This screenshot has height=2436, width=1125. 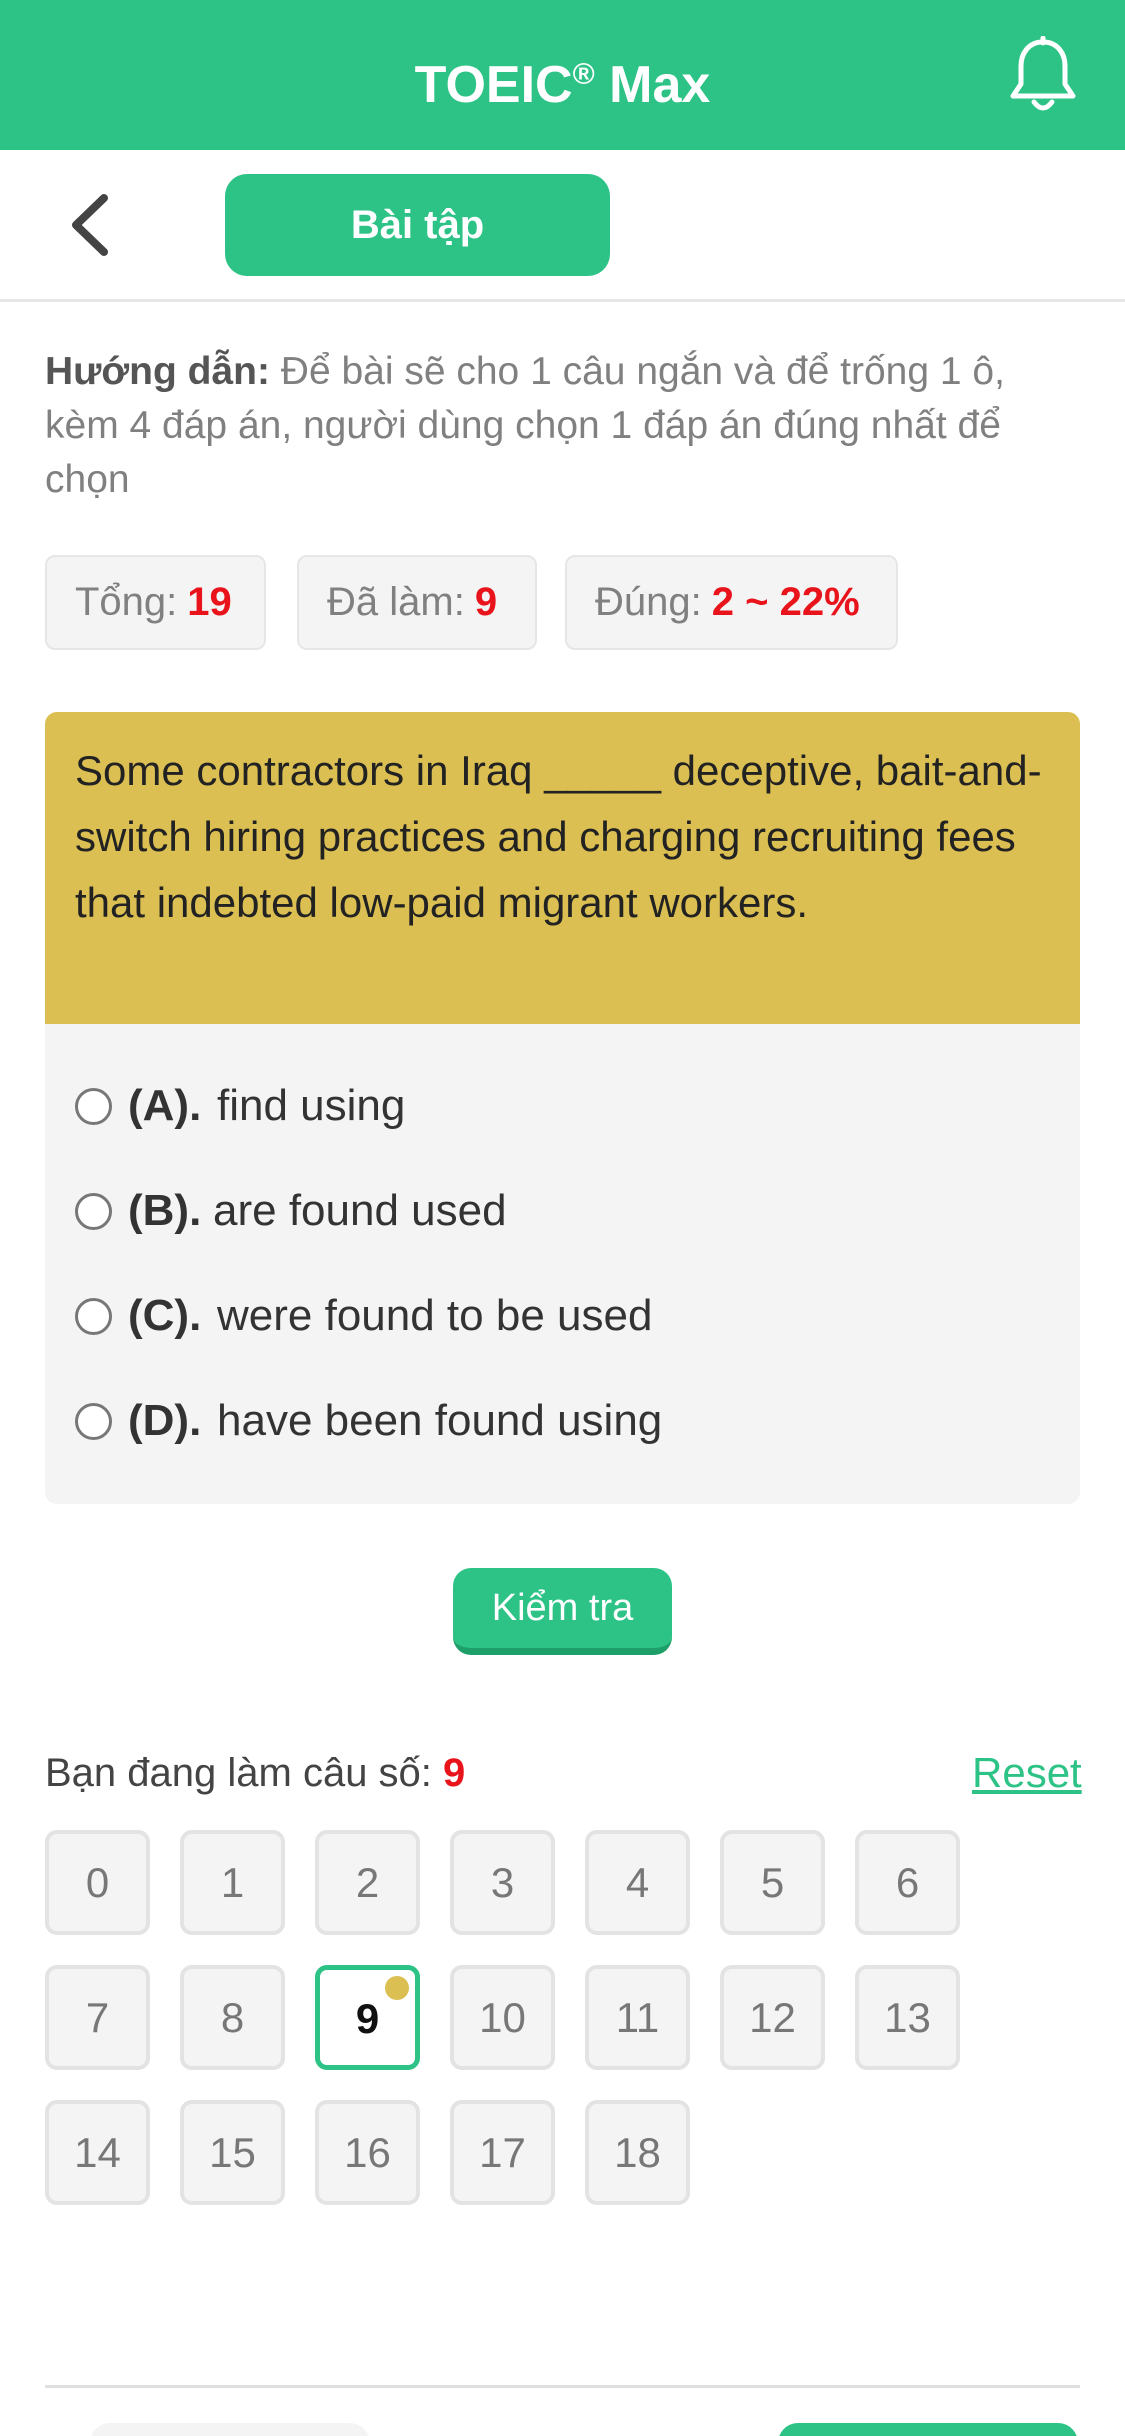 What do you see at coordinates (454, 1773) in the screenshot?
I see `current-question-number: 9` at bounding box center [454, 1773].